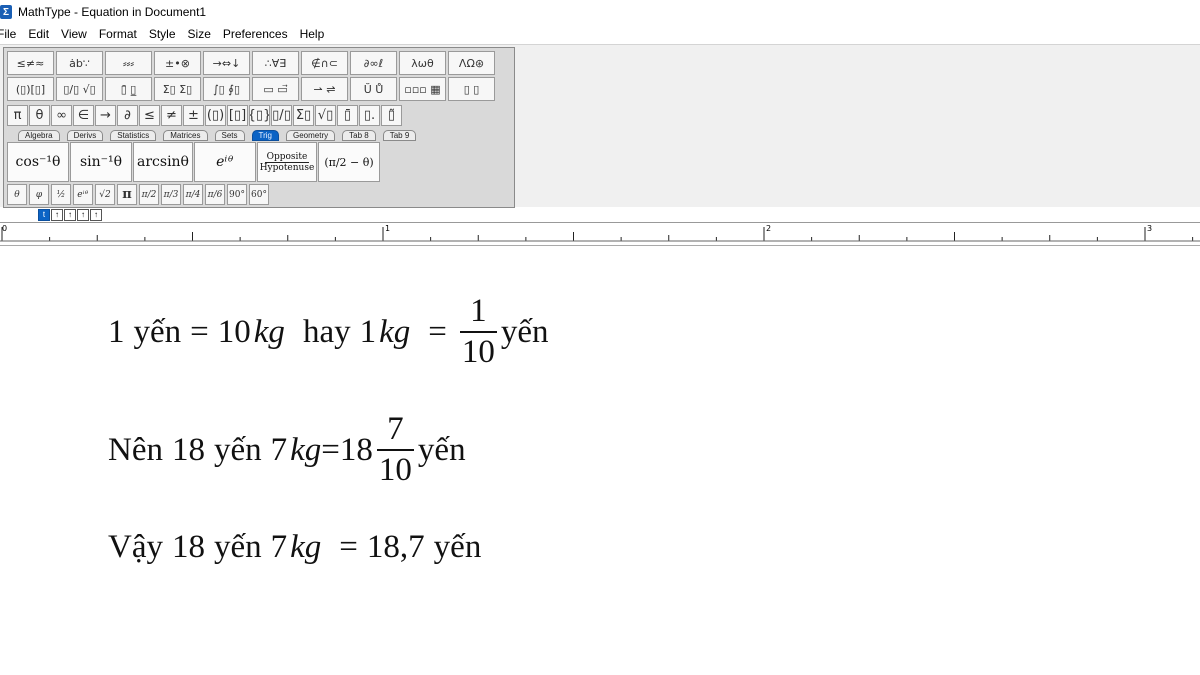 The image size is (1200, 675). What do you see at coordinates (349, 162) in the screenshot?
I see `pi-over-2-minus-theta-button: (π/2 − θ)` at bounding box center [349, 162].